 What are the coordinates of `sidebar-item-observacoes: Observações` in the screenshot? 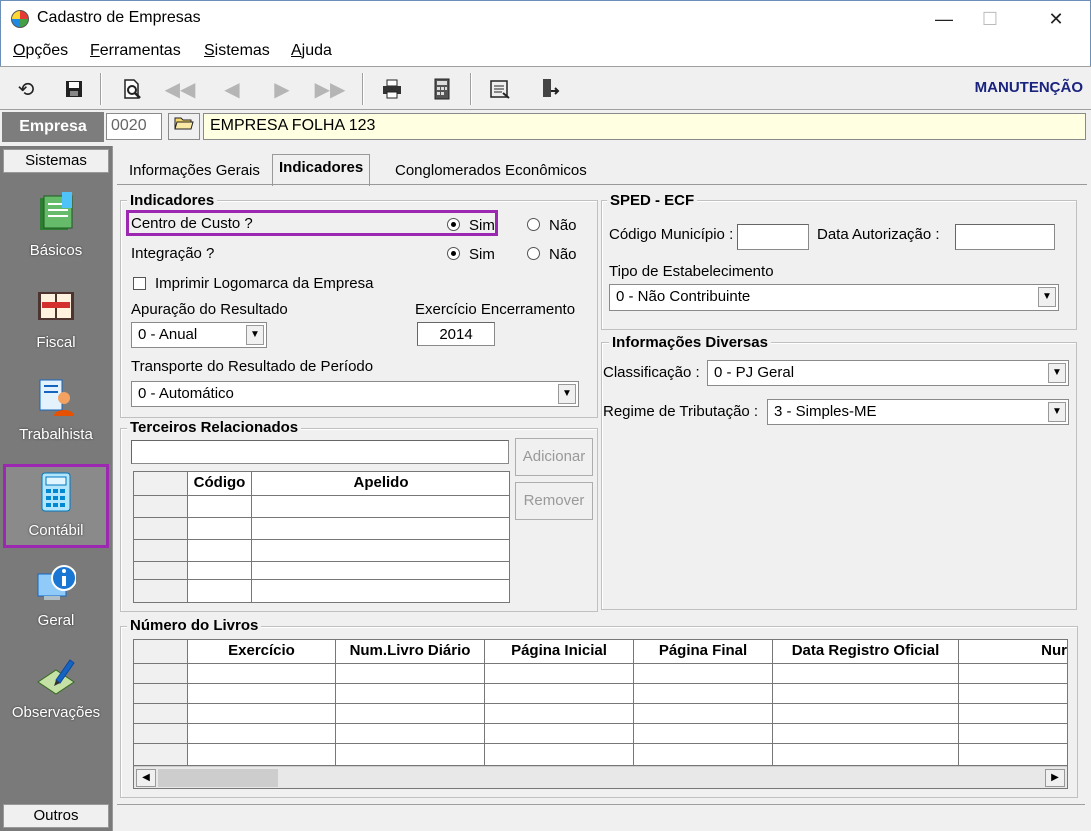 It's located at (56, 690).